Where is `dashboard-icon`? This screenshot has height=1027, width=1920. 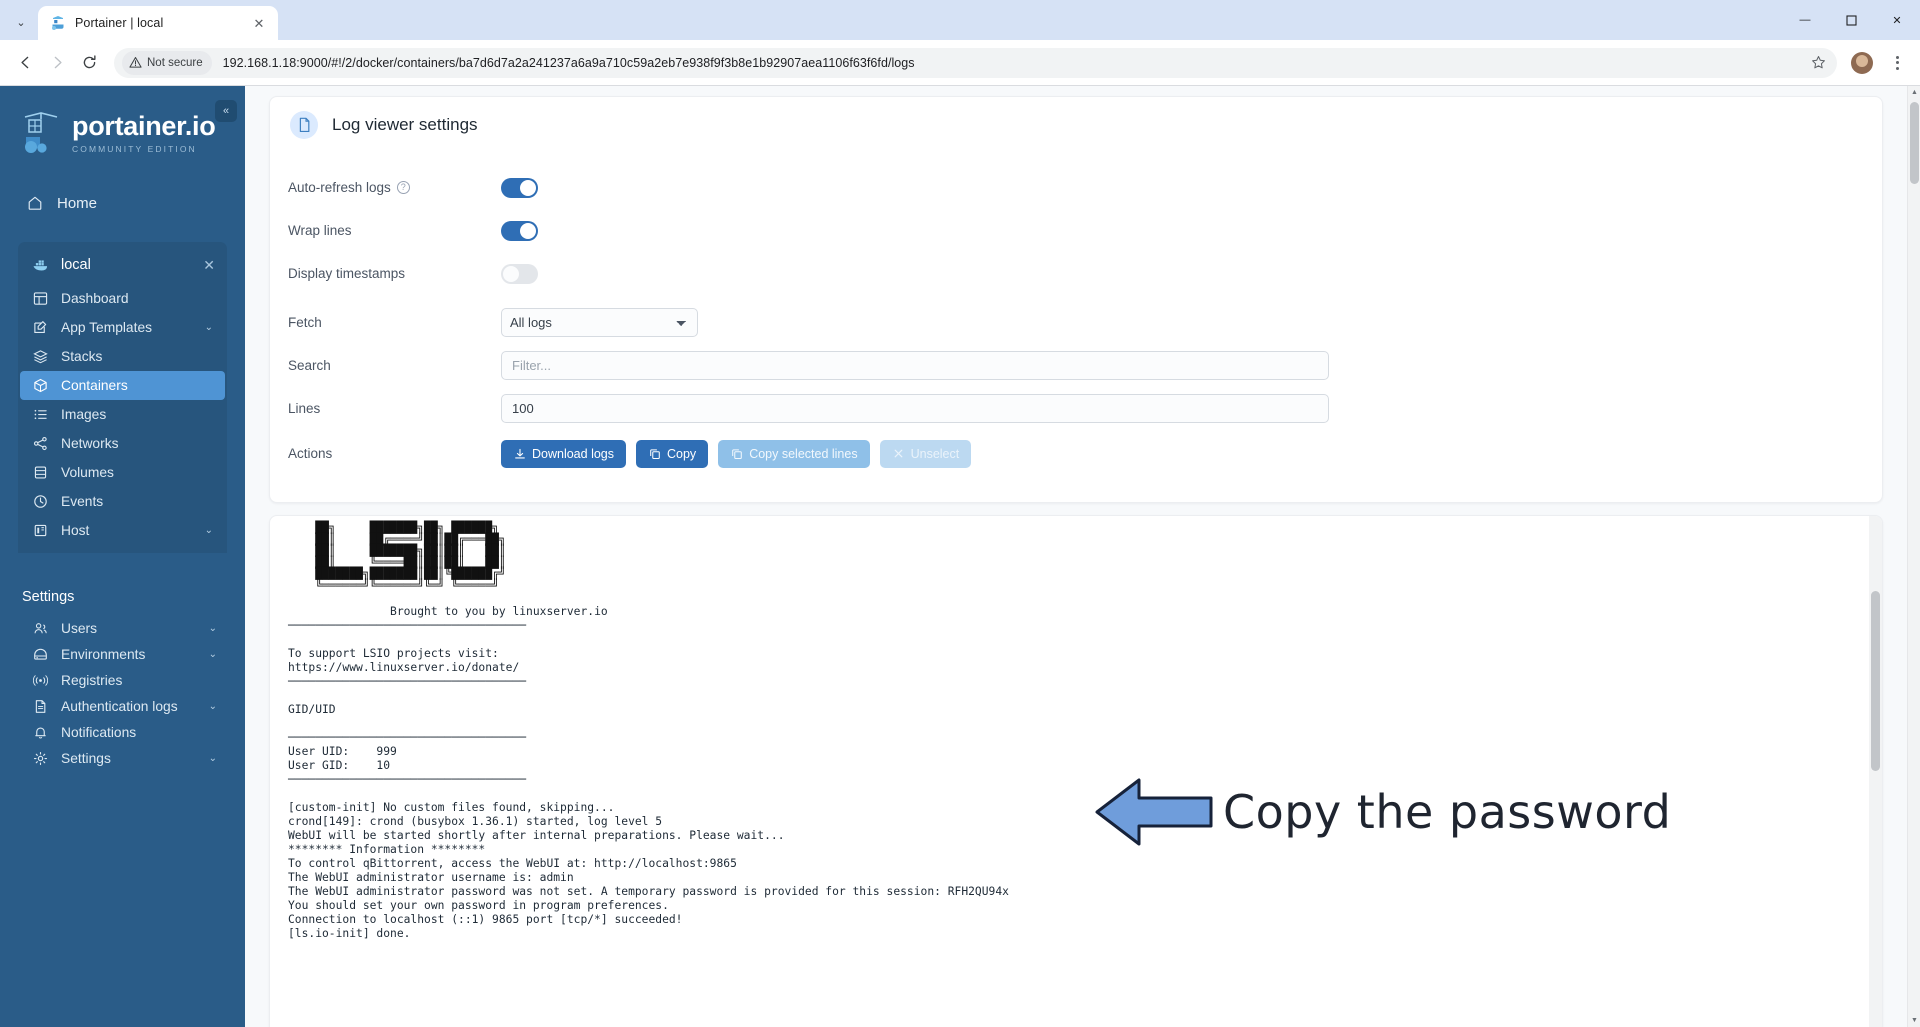
dashboard-icon is located at coordinates (40, 298).